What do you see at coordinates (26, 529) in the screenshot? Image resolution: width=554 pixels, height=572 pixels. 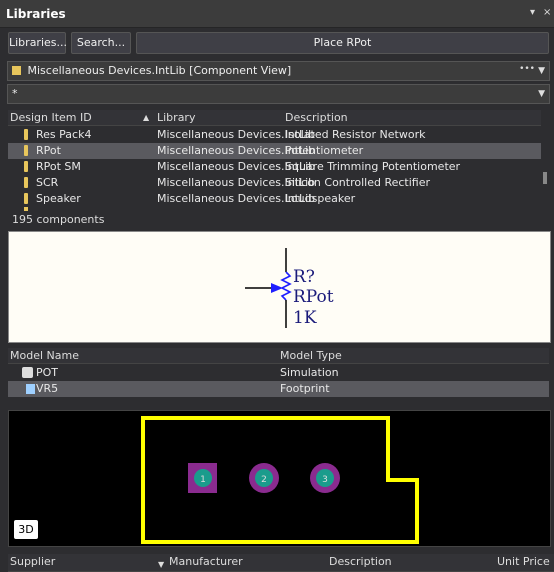 I see `3d-toggle-button: 3D` at bounding box center [26, 529].